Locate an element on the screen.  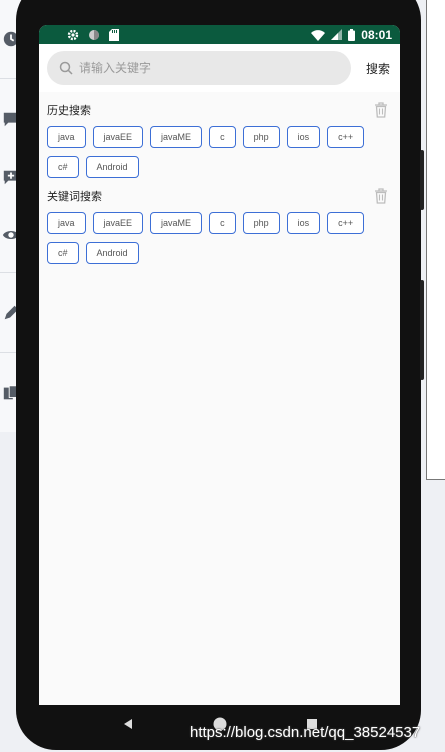
volume-button is located at coordinates (422, 180).